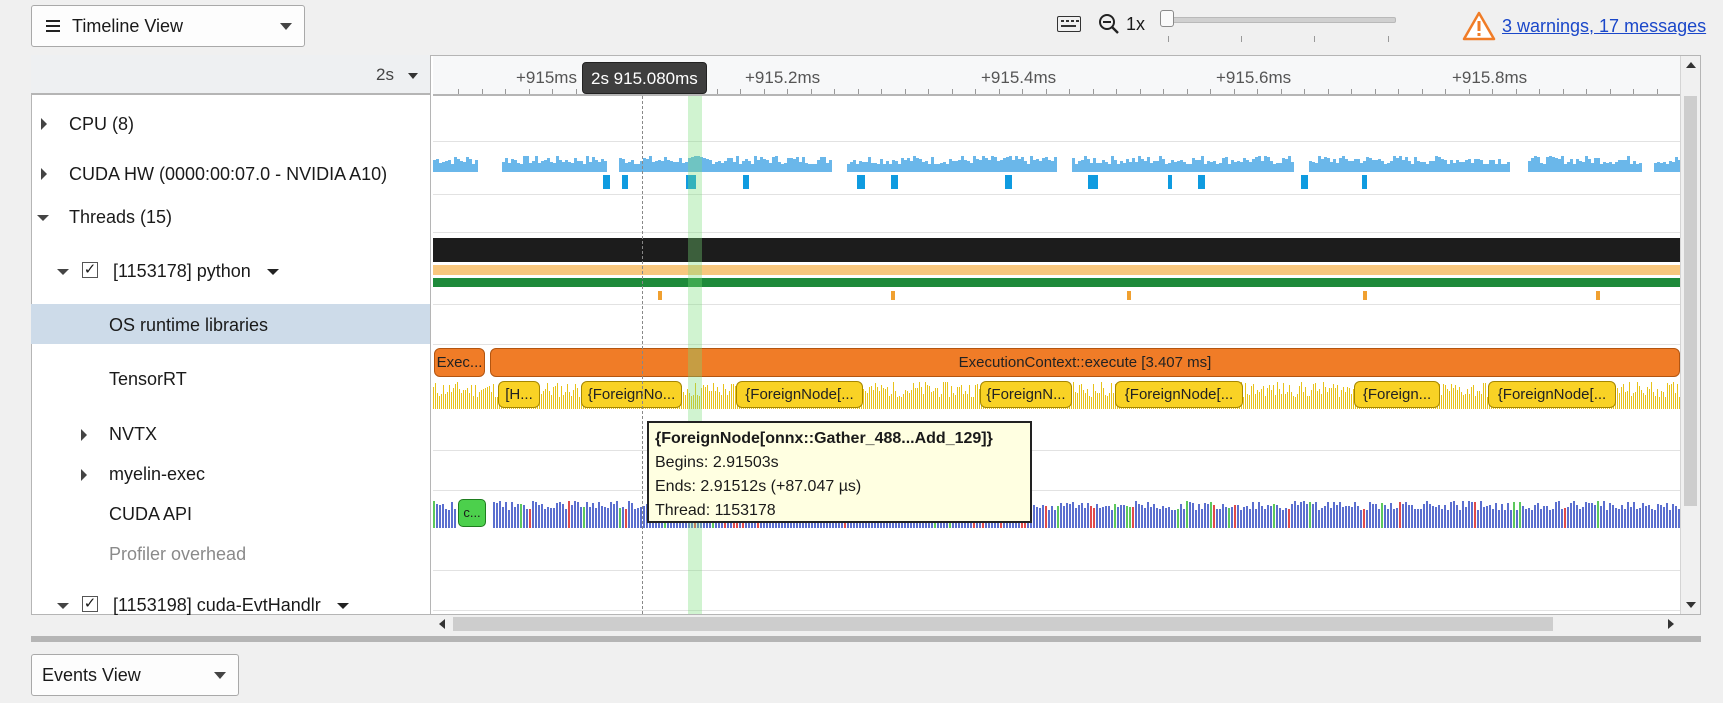  What do you see at coordinates (1604, 26) in the screenshot?
I see `warnings-link: 3 warnings, 17 messages` at bounding box center [1604, 26].